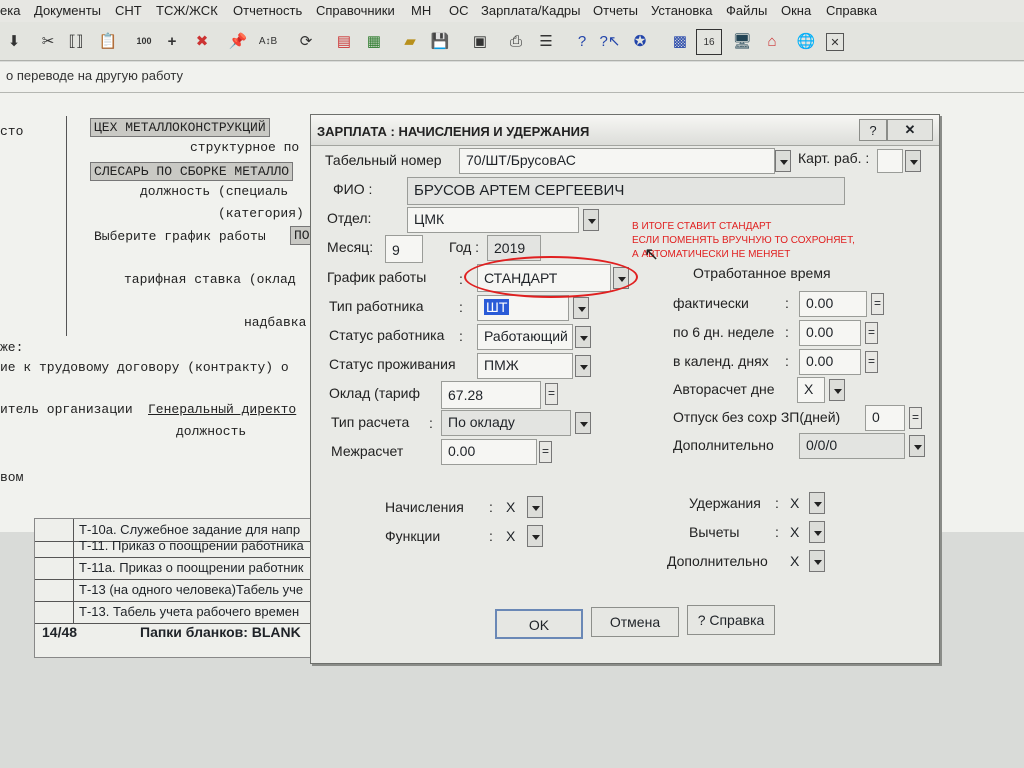 This screenshot has height=768, width=1024. What do you see at coordinates (917, 446) in the screenshot?
I see `extra-dropdown` at bounding box center [917, 446].